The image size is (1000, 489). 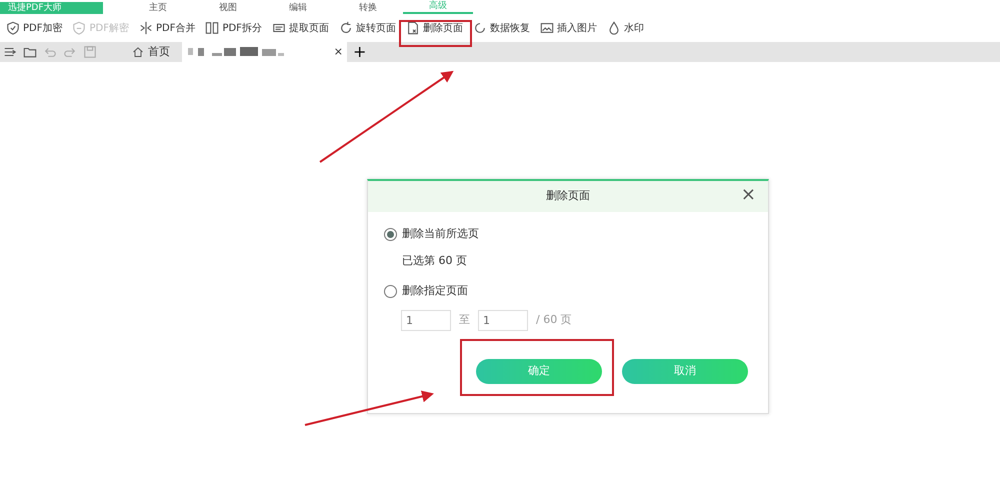 I want to click on option-label: 删除指定页面, so click(x=435, y=291).